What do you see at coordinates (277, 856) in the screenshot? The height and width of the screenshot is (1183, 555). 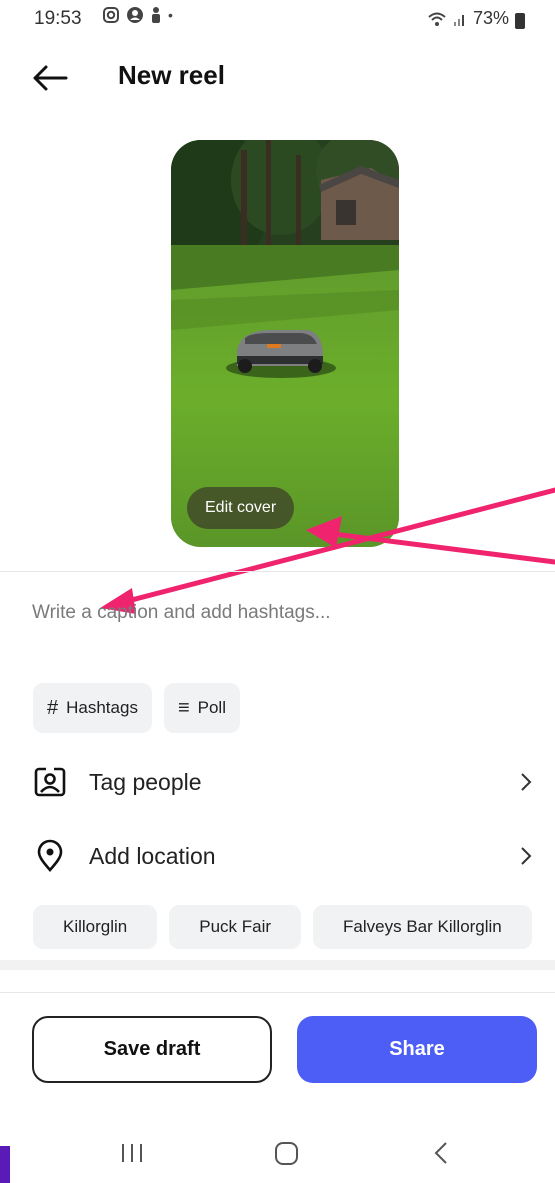 I see `add-location-row: Add location` at bounding box center [277, 856].